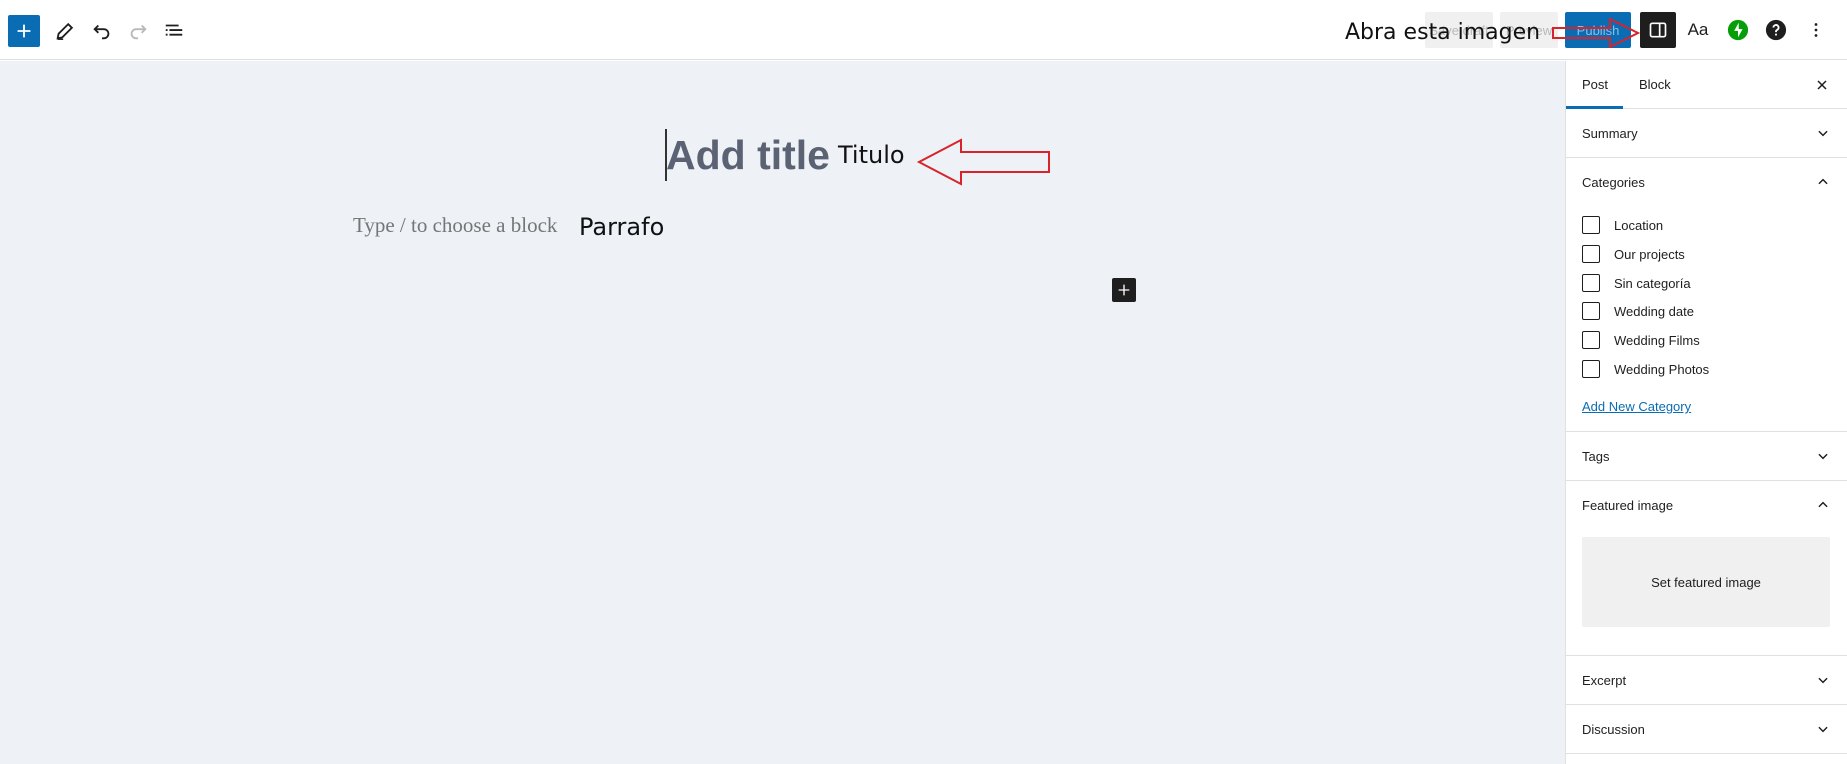 The image size is (1847, 764). What do you see at coordinates (1652, 283) in the screenshot?
I see `category-label: Sin categoría` at bounding box center [1652, 283].